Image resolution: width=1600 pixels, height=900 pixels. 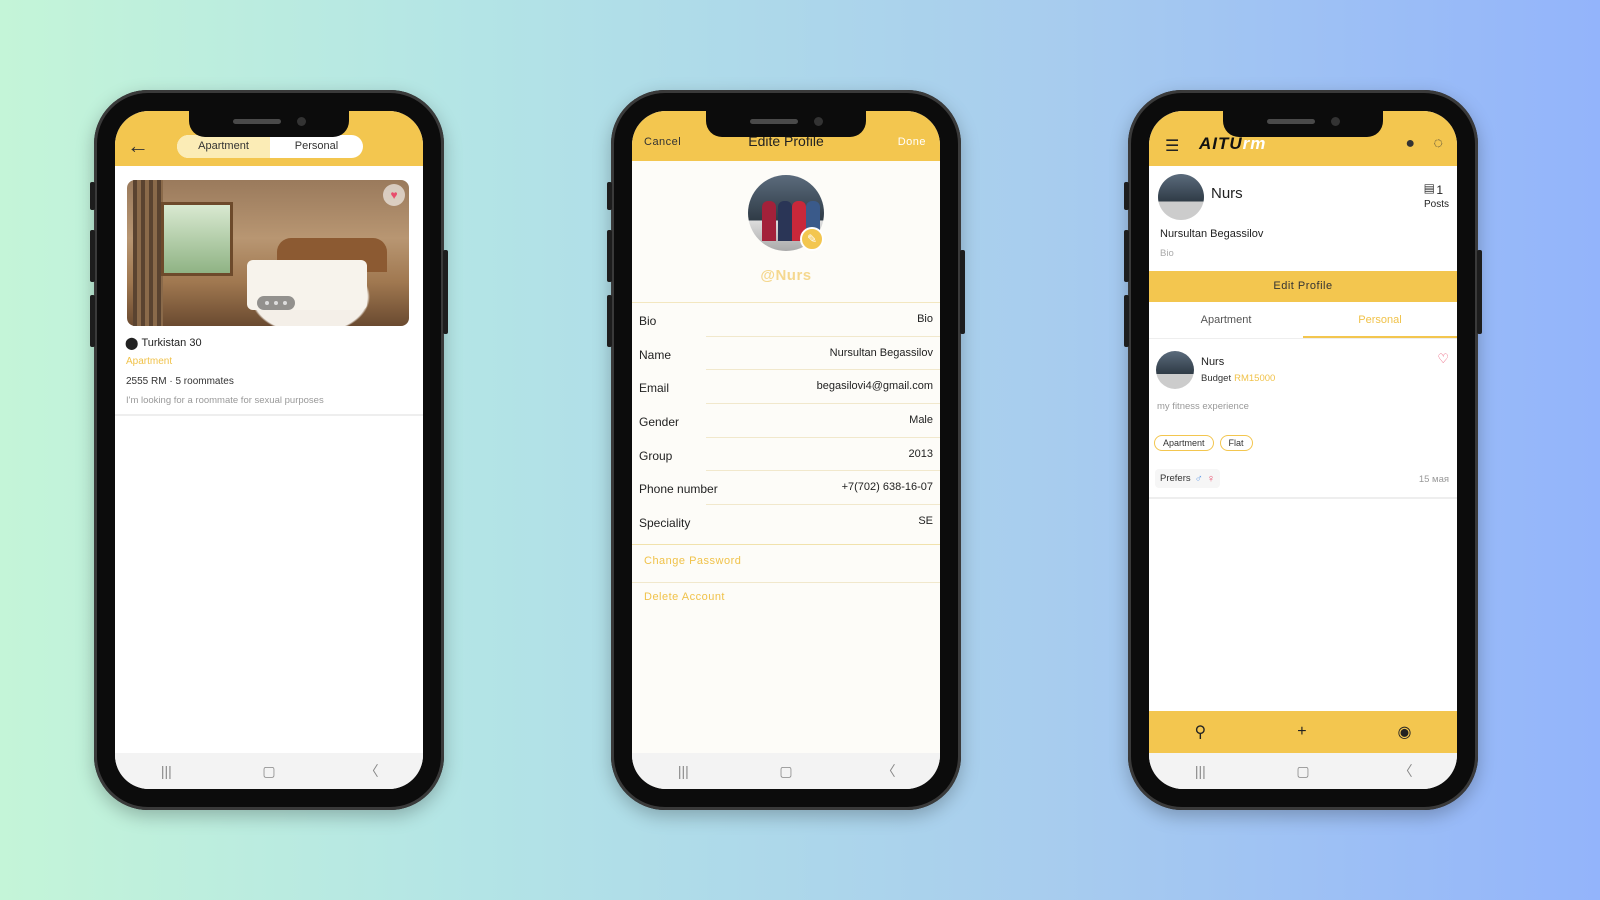 I want to click on prefers-badge: Prefers ♂ ♀, so click(x=1188, y=478).